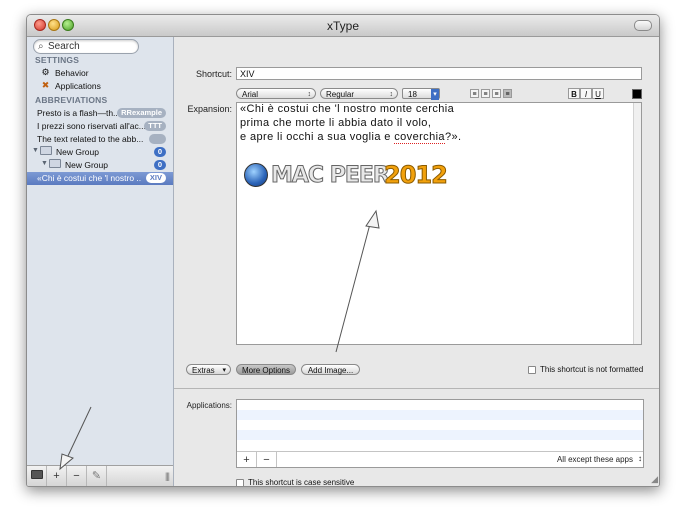 This screenshot has height=520, width=683. Describe the element at coordinates (72, 73) in the screenshot. I see `sidebar-item-label: Behavior` at that location.